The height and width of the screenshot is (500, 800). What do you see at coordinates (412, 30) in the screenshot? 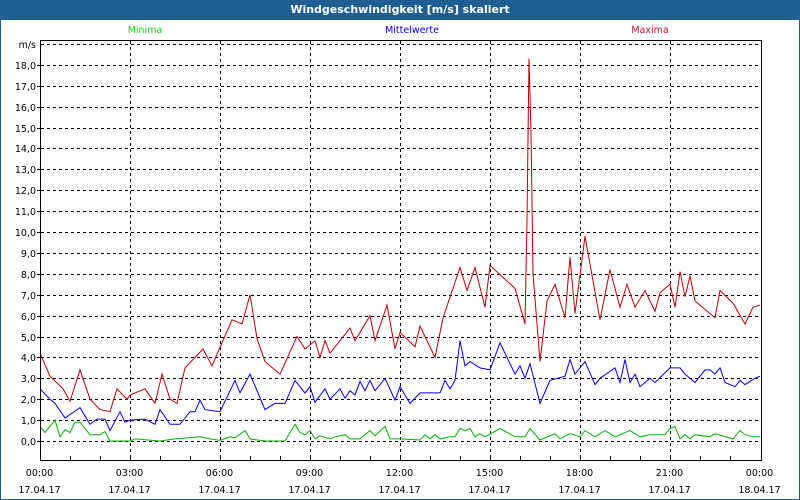
I see `legend-item-mittelwerte: Mittelwerte` at bounding box center [412, 30].